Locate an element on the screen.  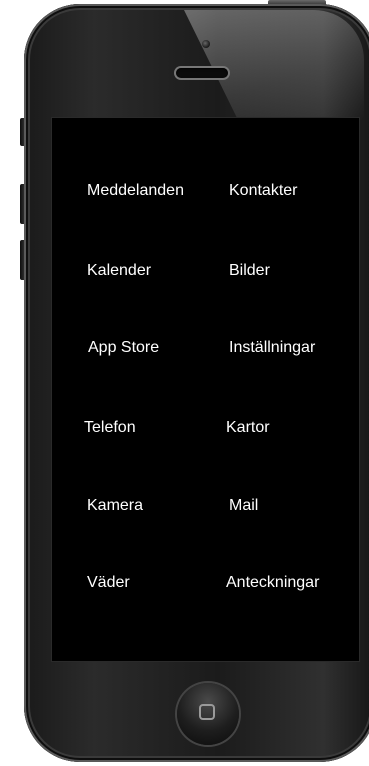
app-telefon: Telefon is located at coordinates (110, 428).